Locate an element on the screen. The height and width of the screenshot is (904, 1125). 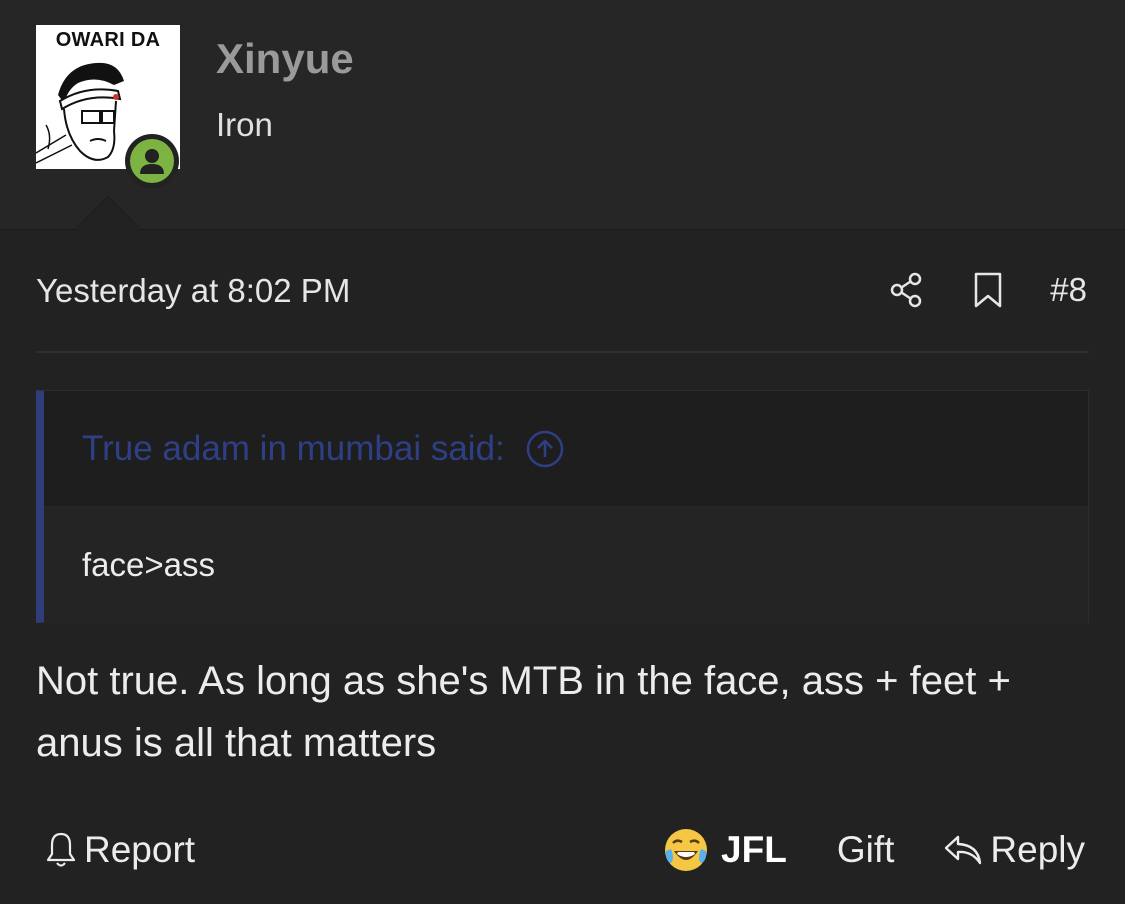
reply-button: Reply is located at coordinates (1013, 850).